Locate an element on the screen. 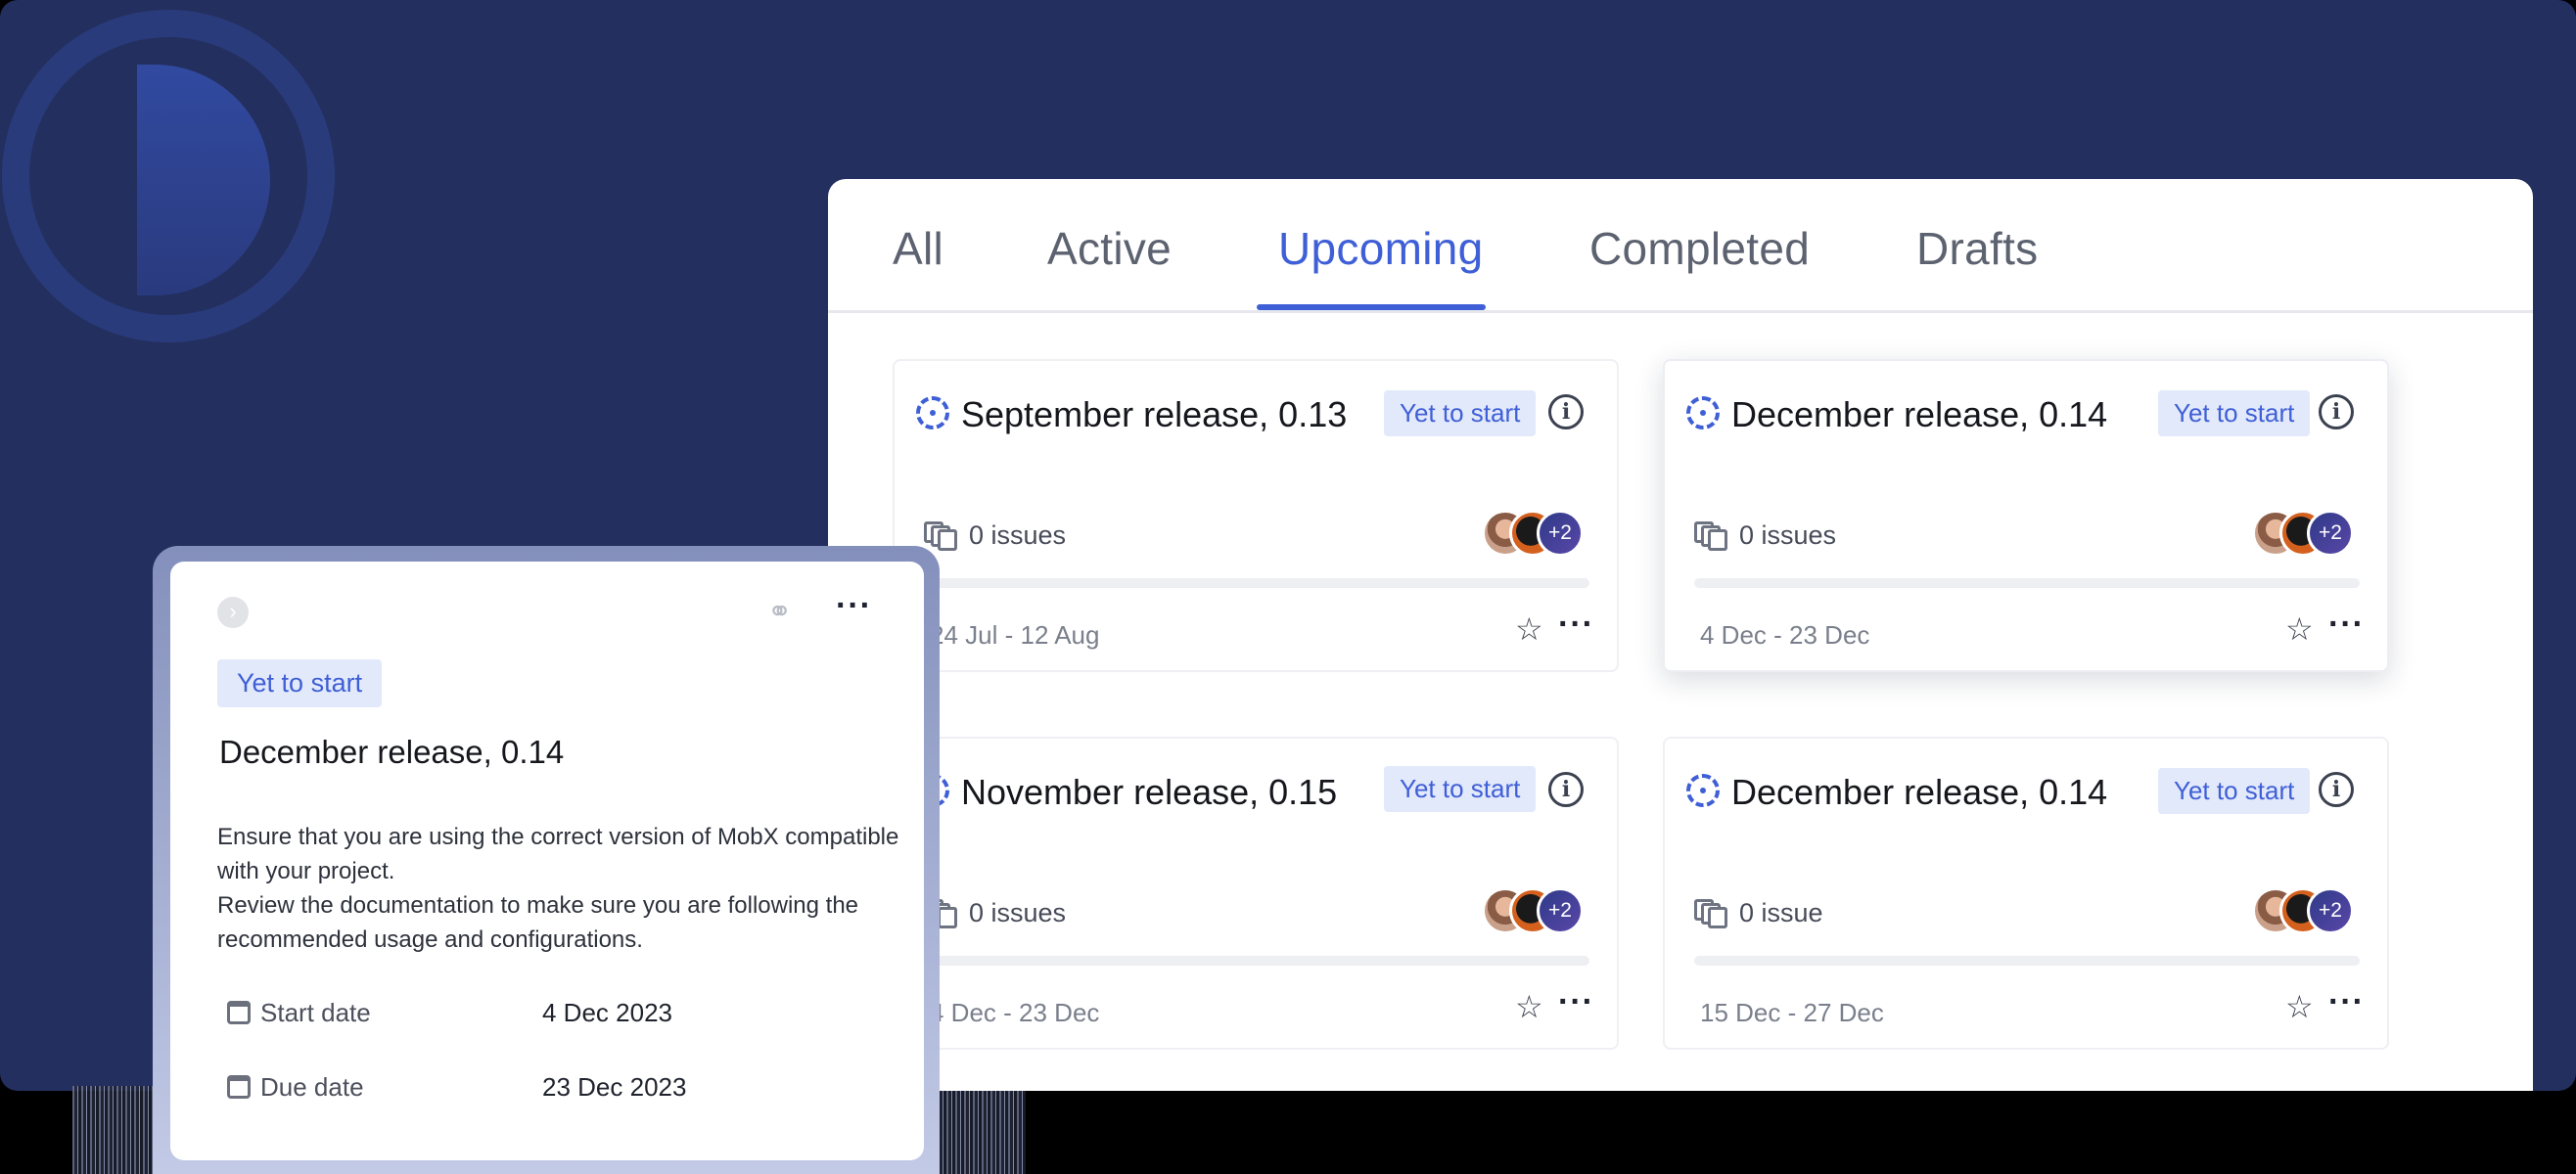 This screenshot has height=1174, width=2576. tab-completed: Completed is located at coordinates (1700, 248).